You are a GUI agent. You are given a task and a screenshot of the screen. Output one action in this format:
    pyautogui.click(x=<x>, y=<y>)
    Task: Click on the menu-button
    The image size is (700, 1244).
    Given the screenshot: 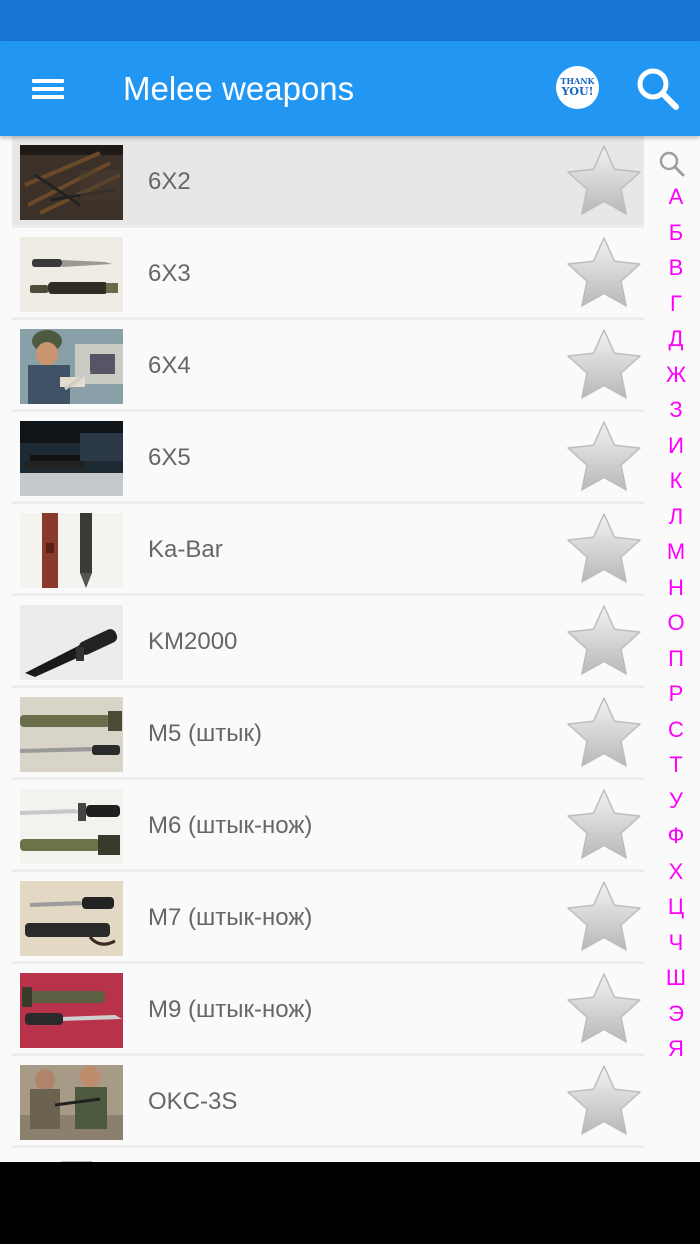 What is the action you would take?
    pyautogui.click(x=47, y=89)
    